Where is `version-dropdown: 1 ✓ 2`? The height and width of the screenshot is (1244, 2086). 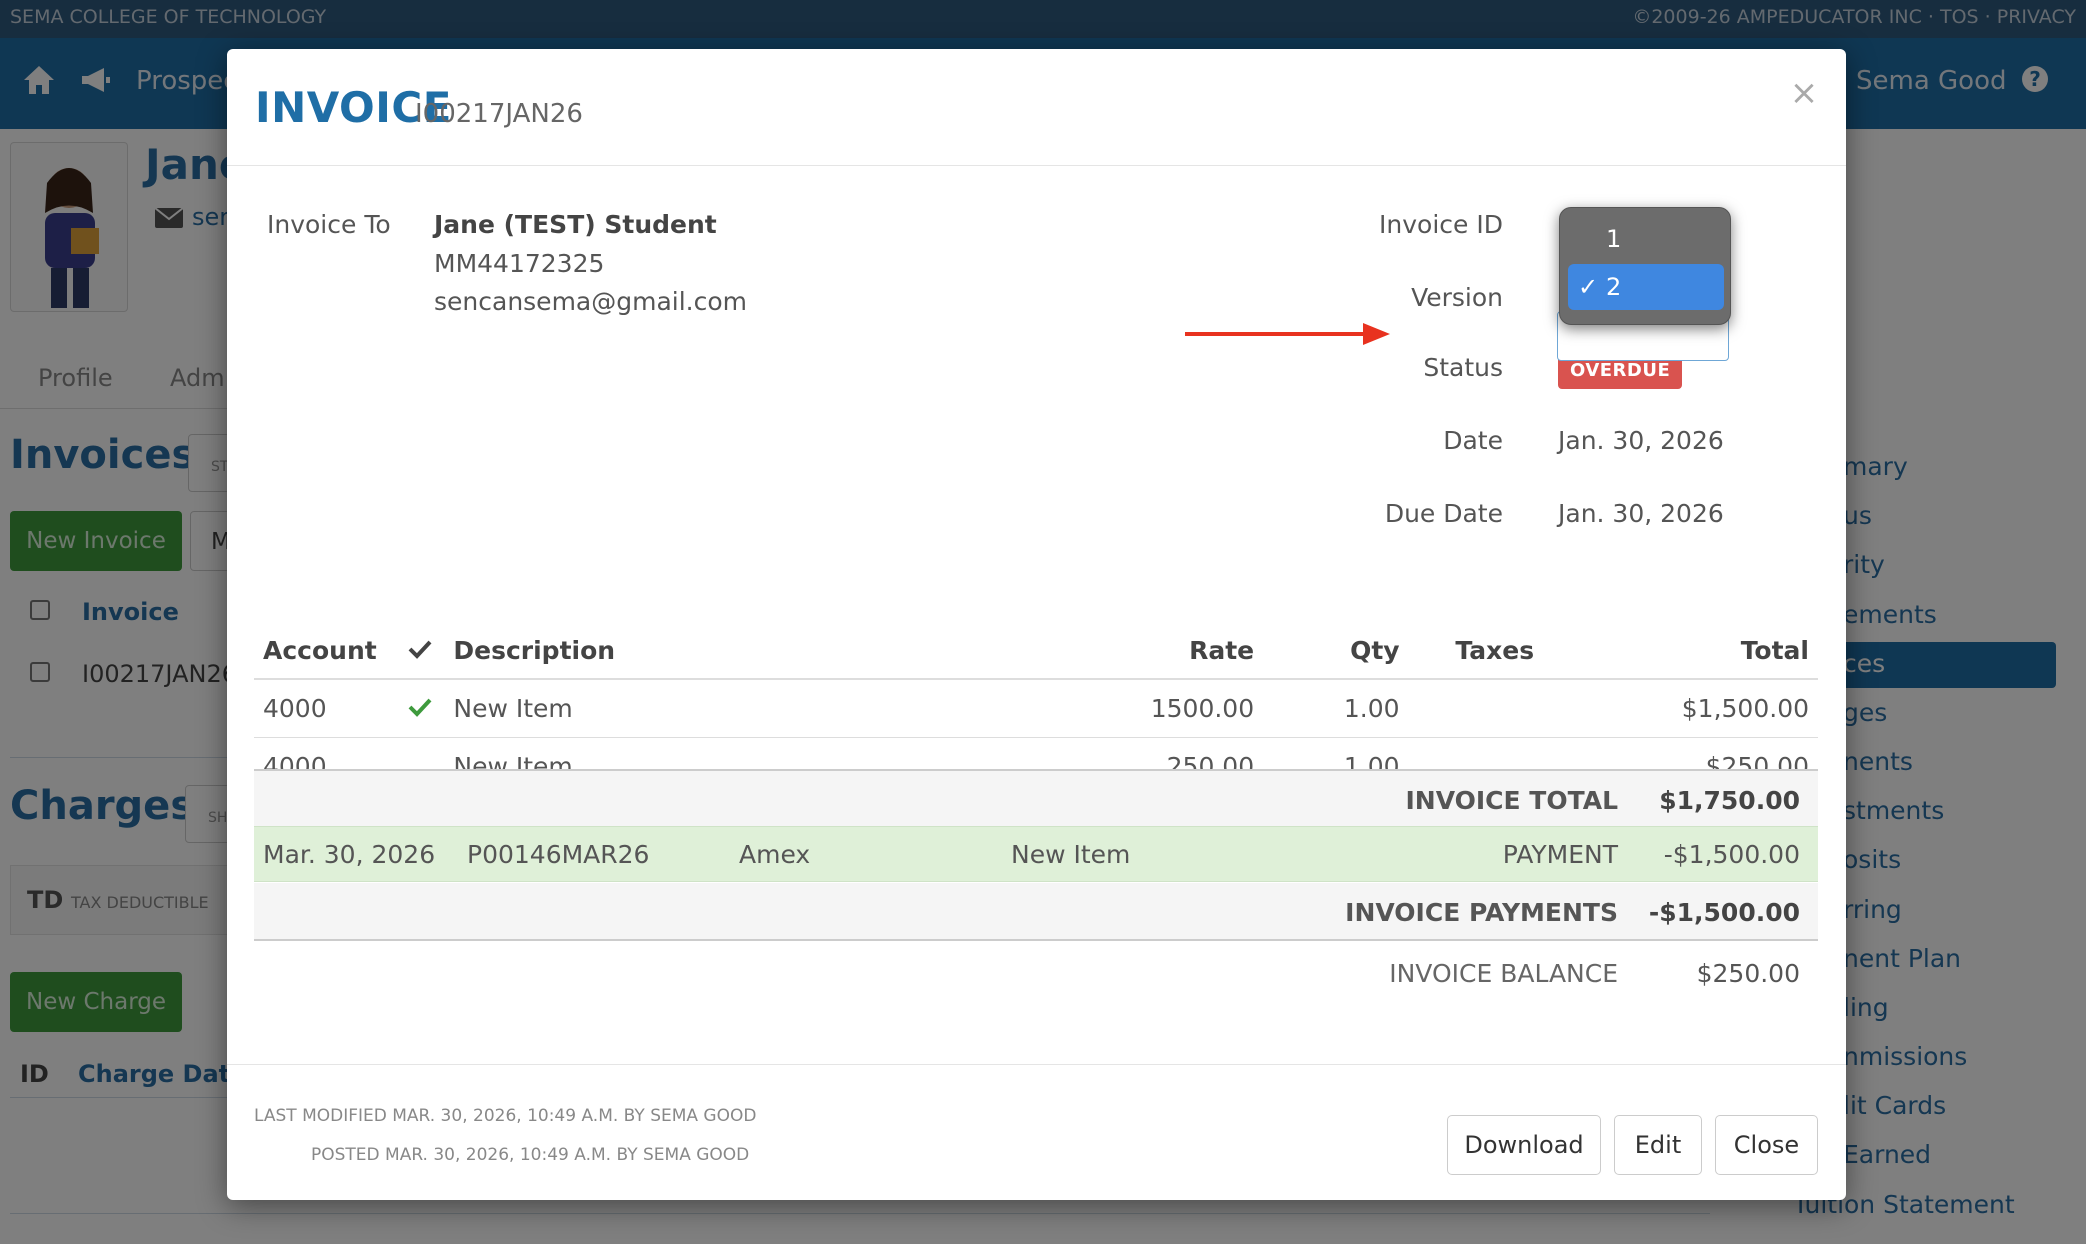
version-dropdown: 1 ✓ 2 is located at coordinates (1645, 266).